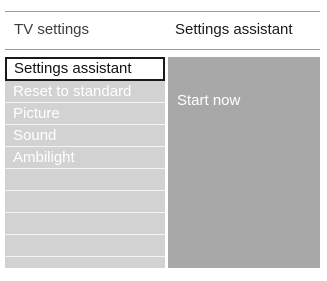 The image size is (327, 281). What do you see at coordinates (85, 92) in the screenshot?
I see `menu-item-reset-to-standard: Reset to standard` at bounding box center [85, 92].